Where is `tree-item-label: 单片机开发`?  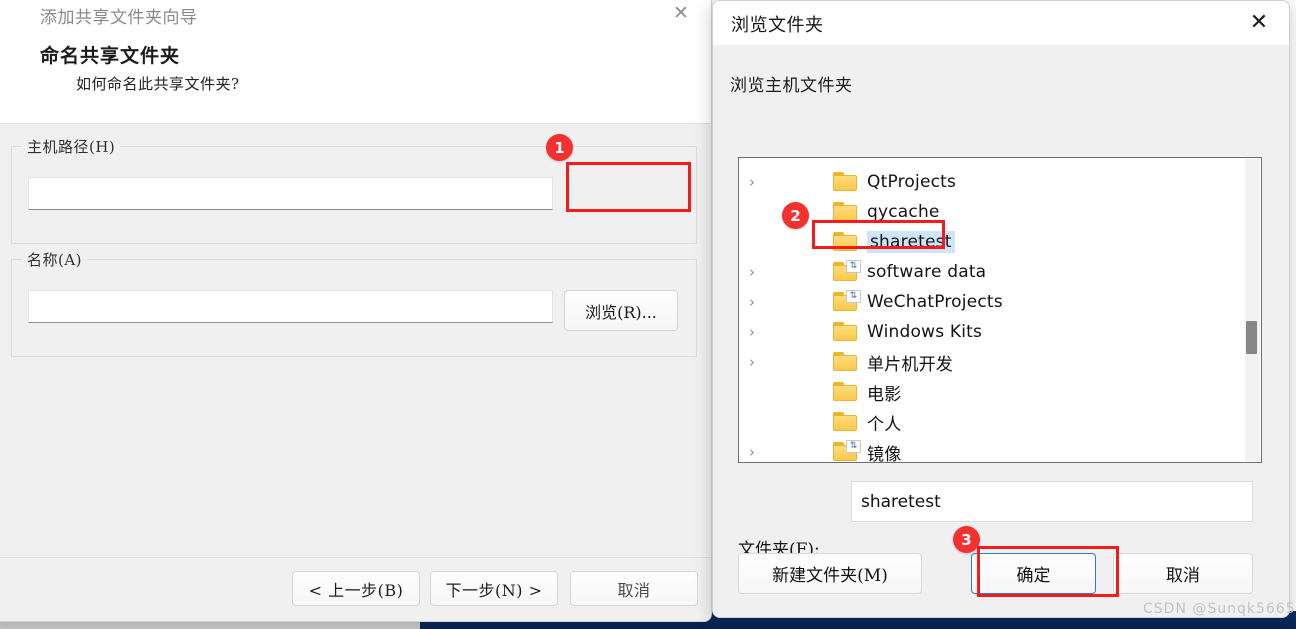 tree-item-label: 单片机开发 is located at coordinates (910, 364).